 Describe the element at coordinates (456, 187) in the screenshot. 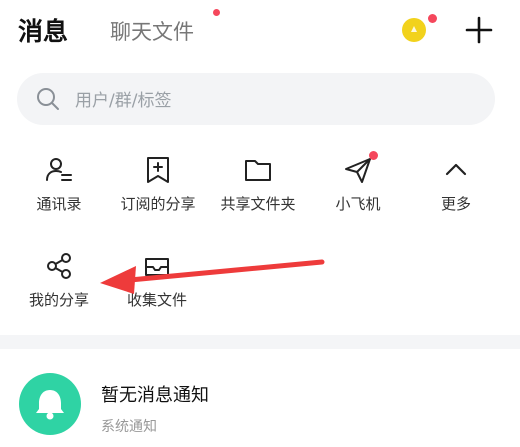

I see `grid-item-more: 更多` at that location.